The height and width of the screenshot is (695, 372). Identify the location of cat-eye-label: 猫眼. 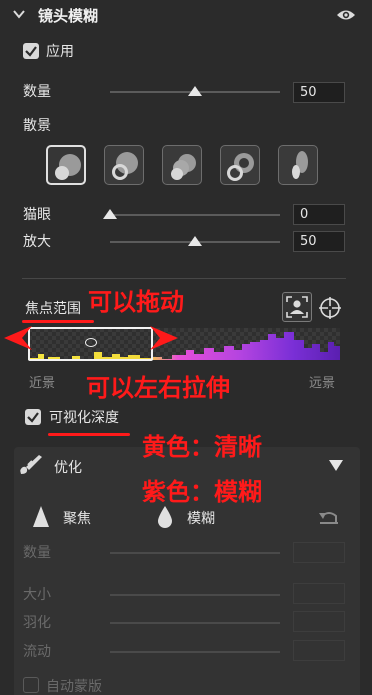
(37, 215).